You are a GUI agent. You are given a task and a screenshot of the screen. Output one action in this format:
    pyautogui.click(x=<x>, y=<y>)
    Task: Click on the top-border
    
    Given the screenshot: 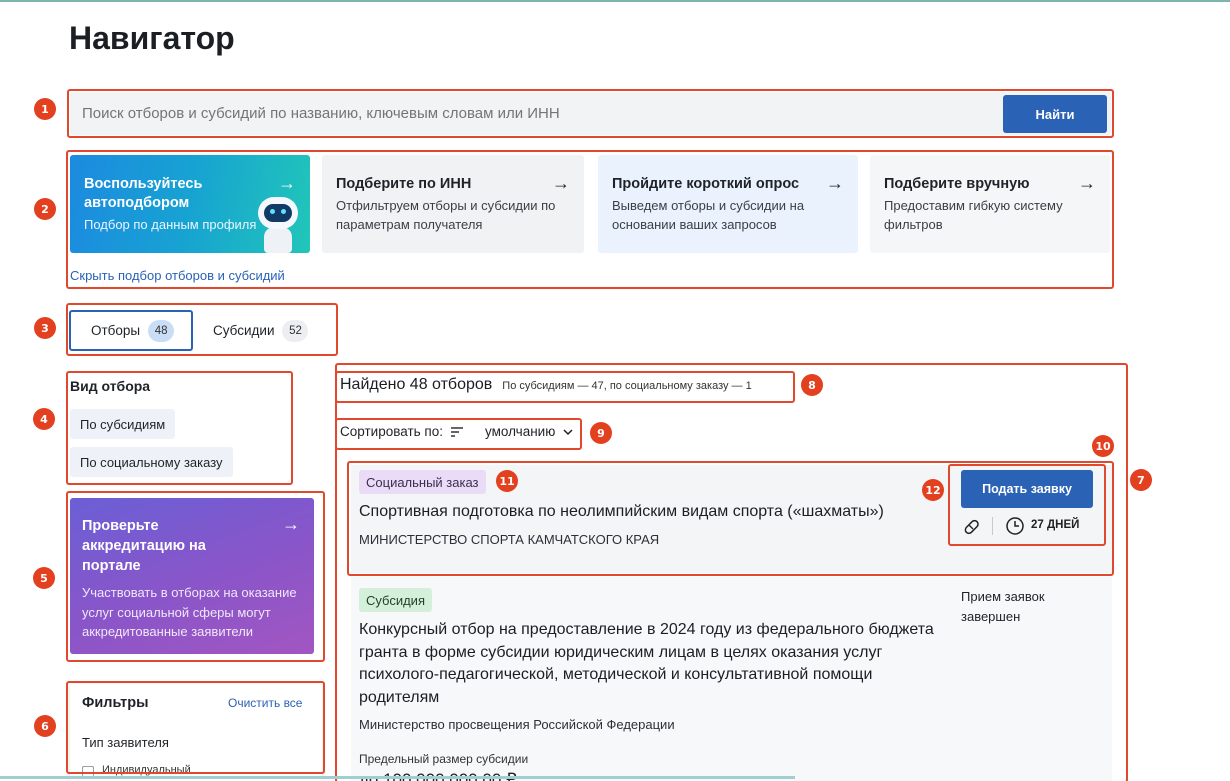 What is the action you would take?
    pyautogui.click(x=615, y=1)
    